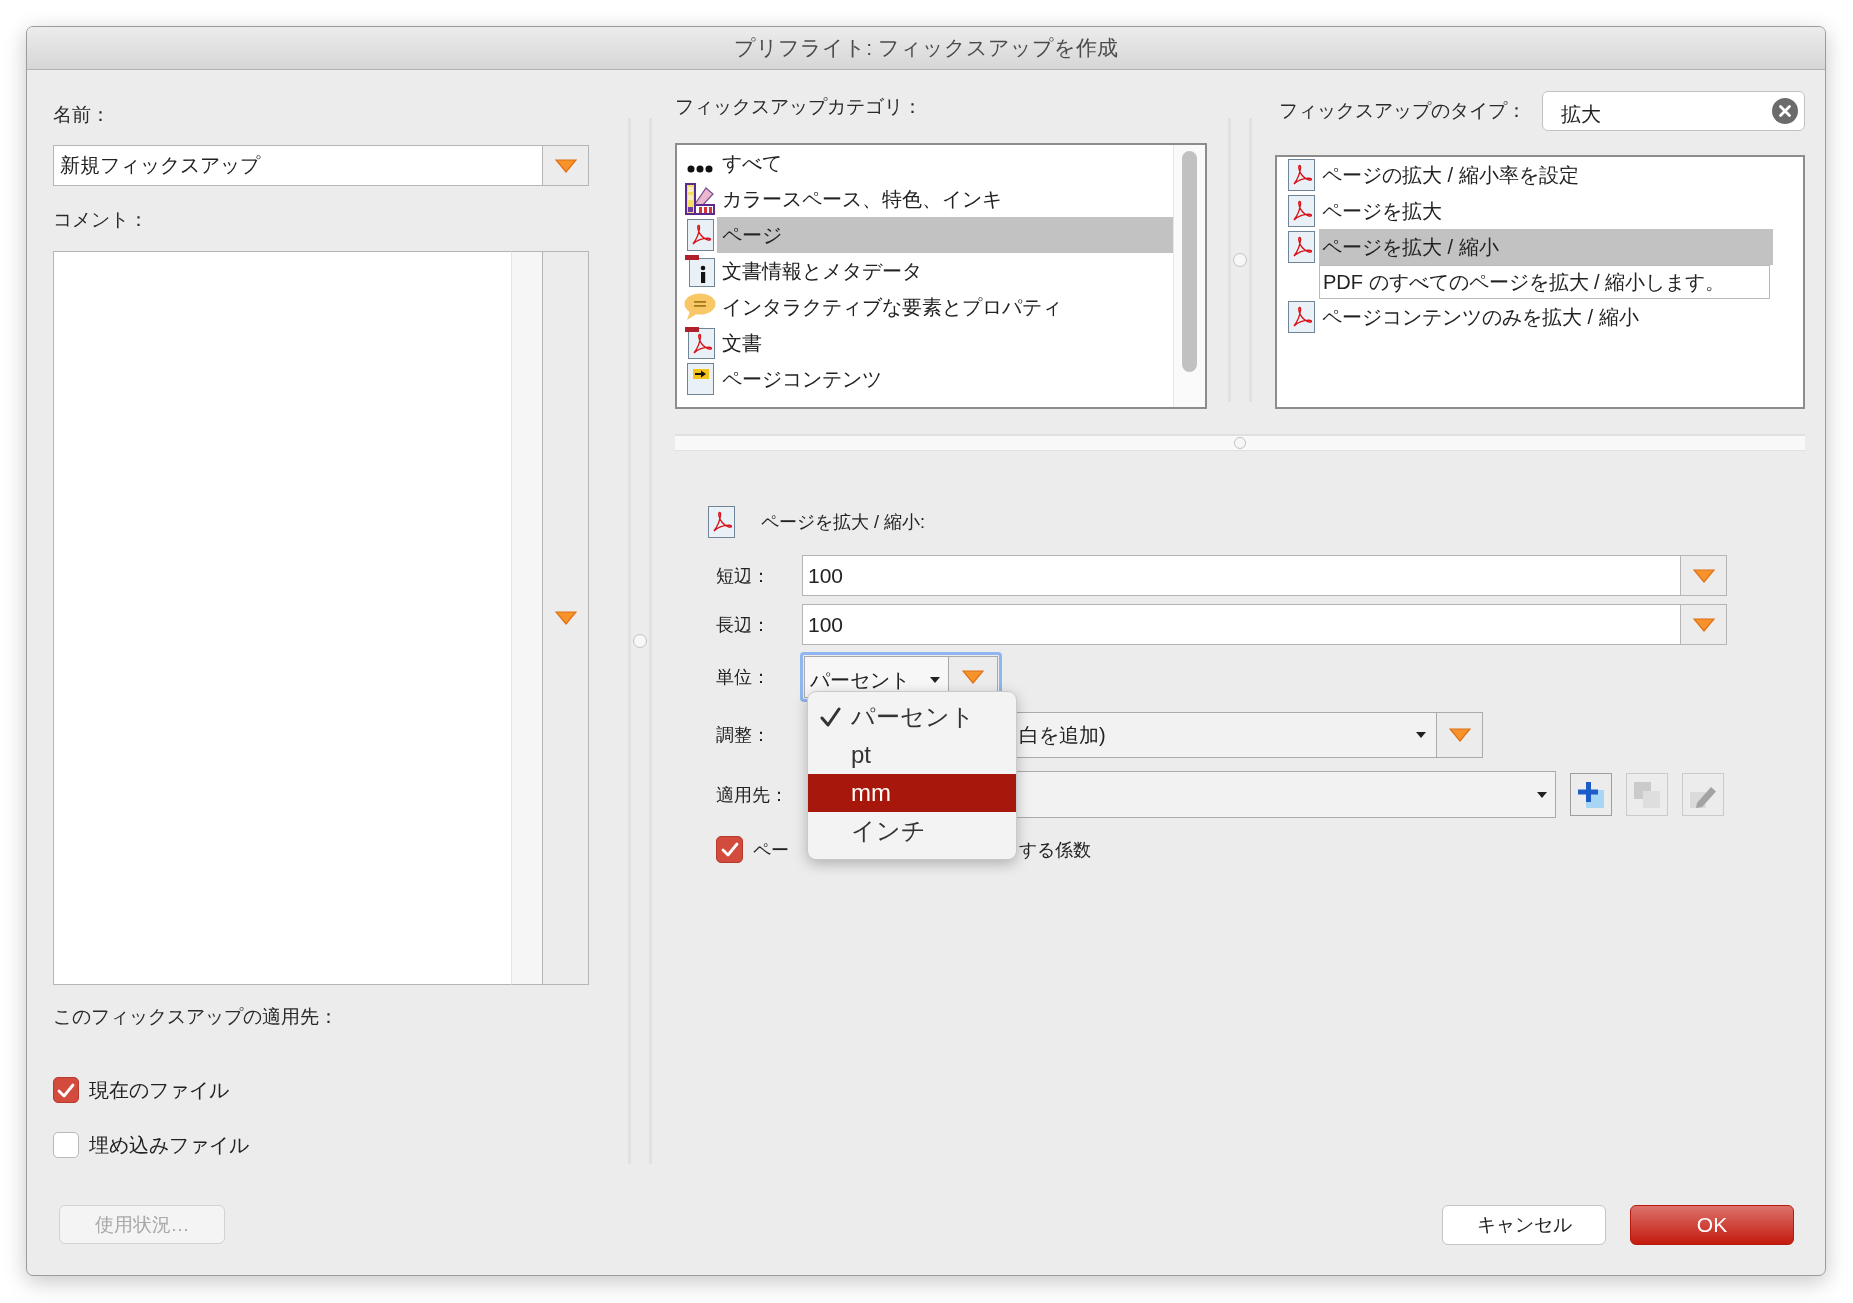 The height and width of the screenshot is (1303, 1853). Describe the element at coordinates (1673, 111) in the screenshot. I see `search-field: 拡大` at that location.